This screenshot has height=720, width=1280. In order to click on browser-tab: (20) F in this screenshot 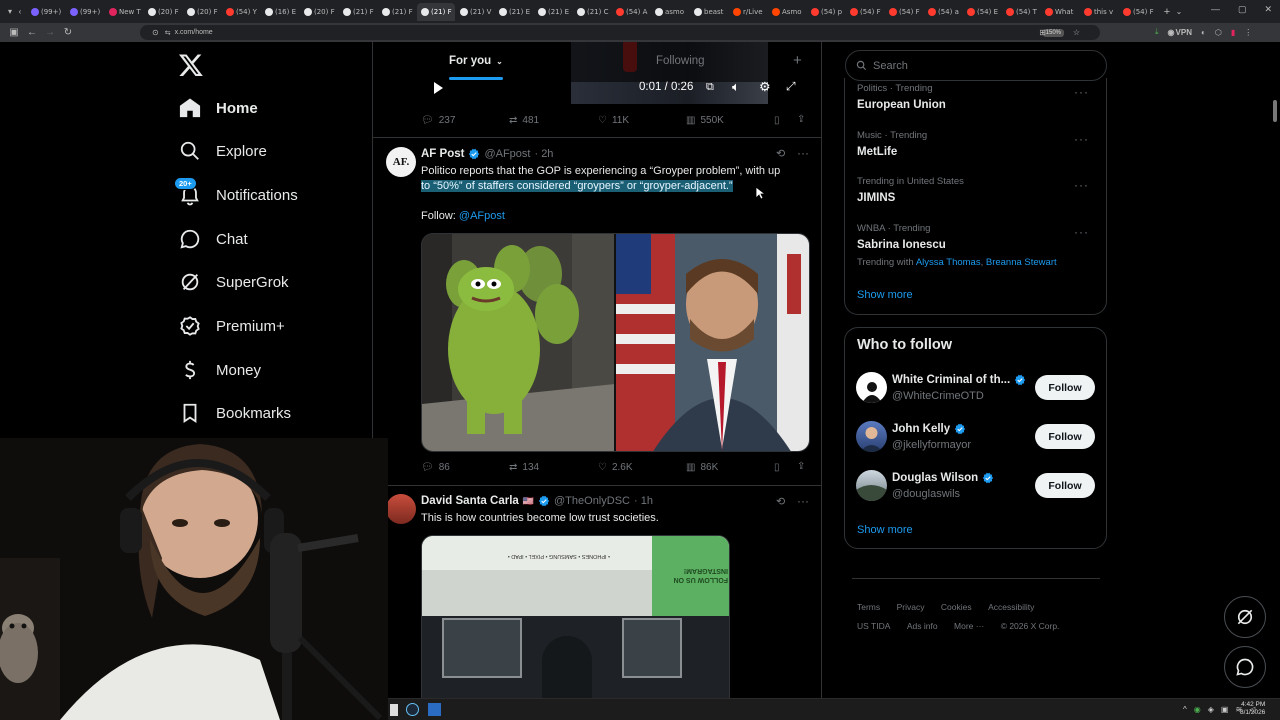, I will do `click(319, 12)`.